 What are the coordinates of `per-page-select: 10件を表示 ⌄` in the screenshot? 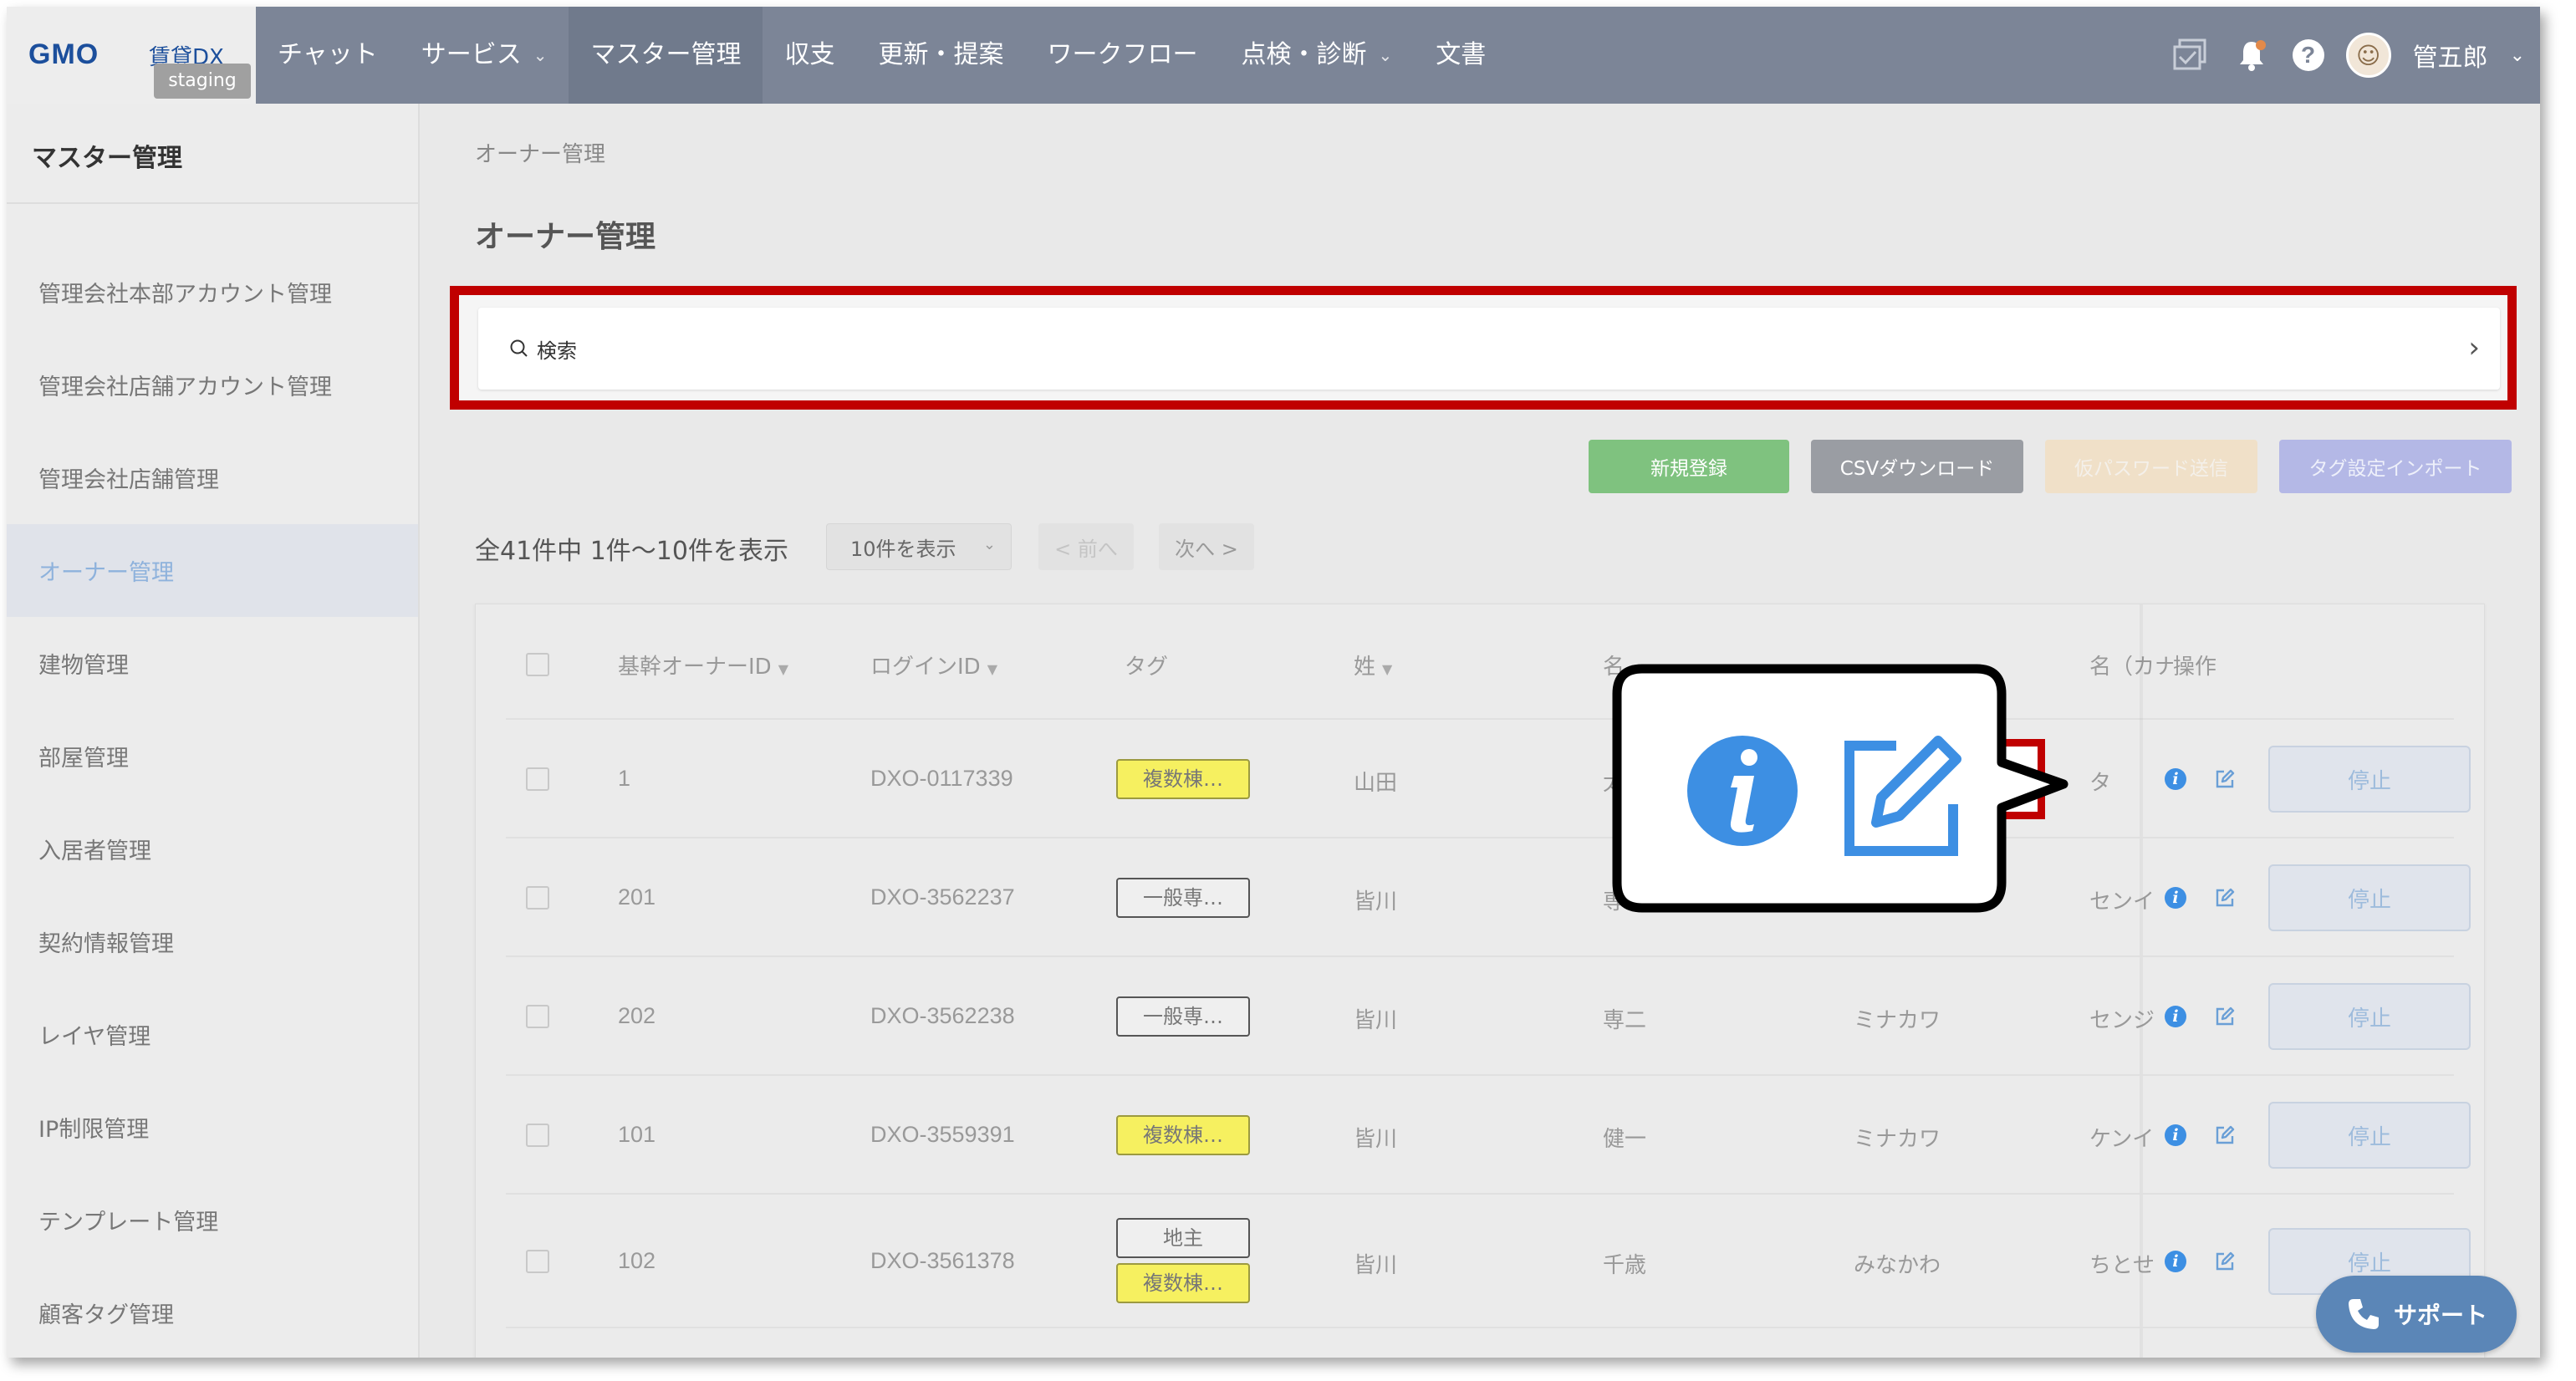 It's located at (919, 546).